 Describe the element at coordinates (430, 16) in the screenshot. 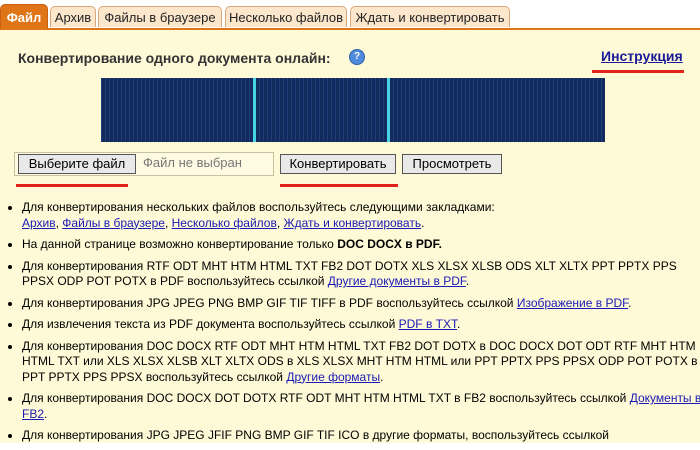

I see `tab-wait-and-convert: Ждать и конвертировать` at that location.